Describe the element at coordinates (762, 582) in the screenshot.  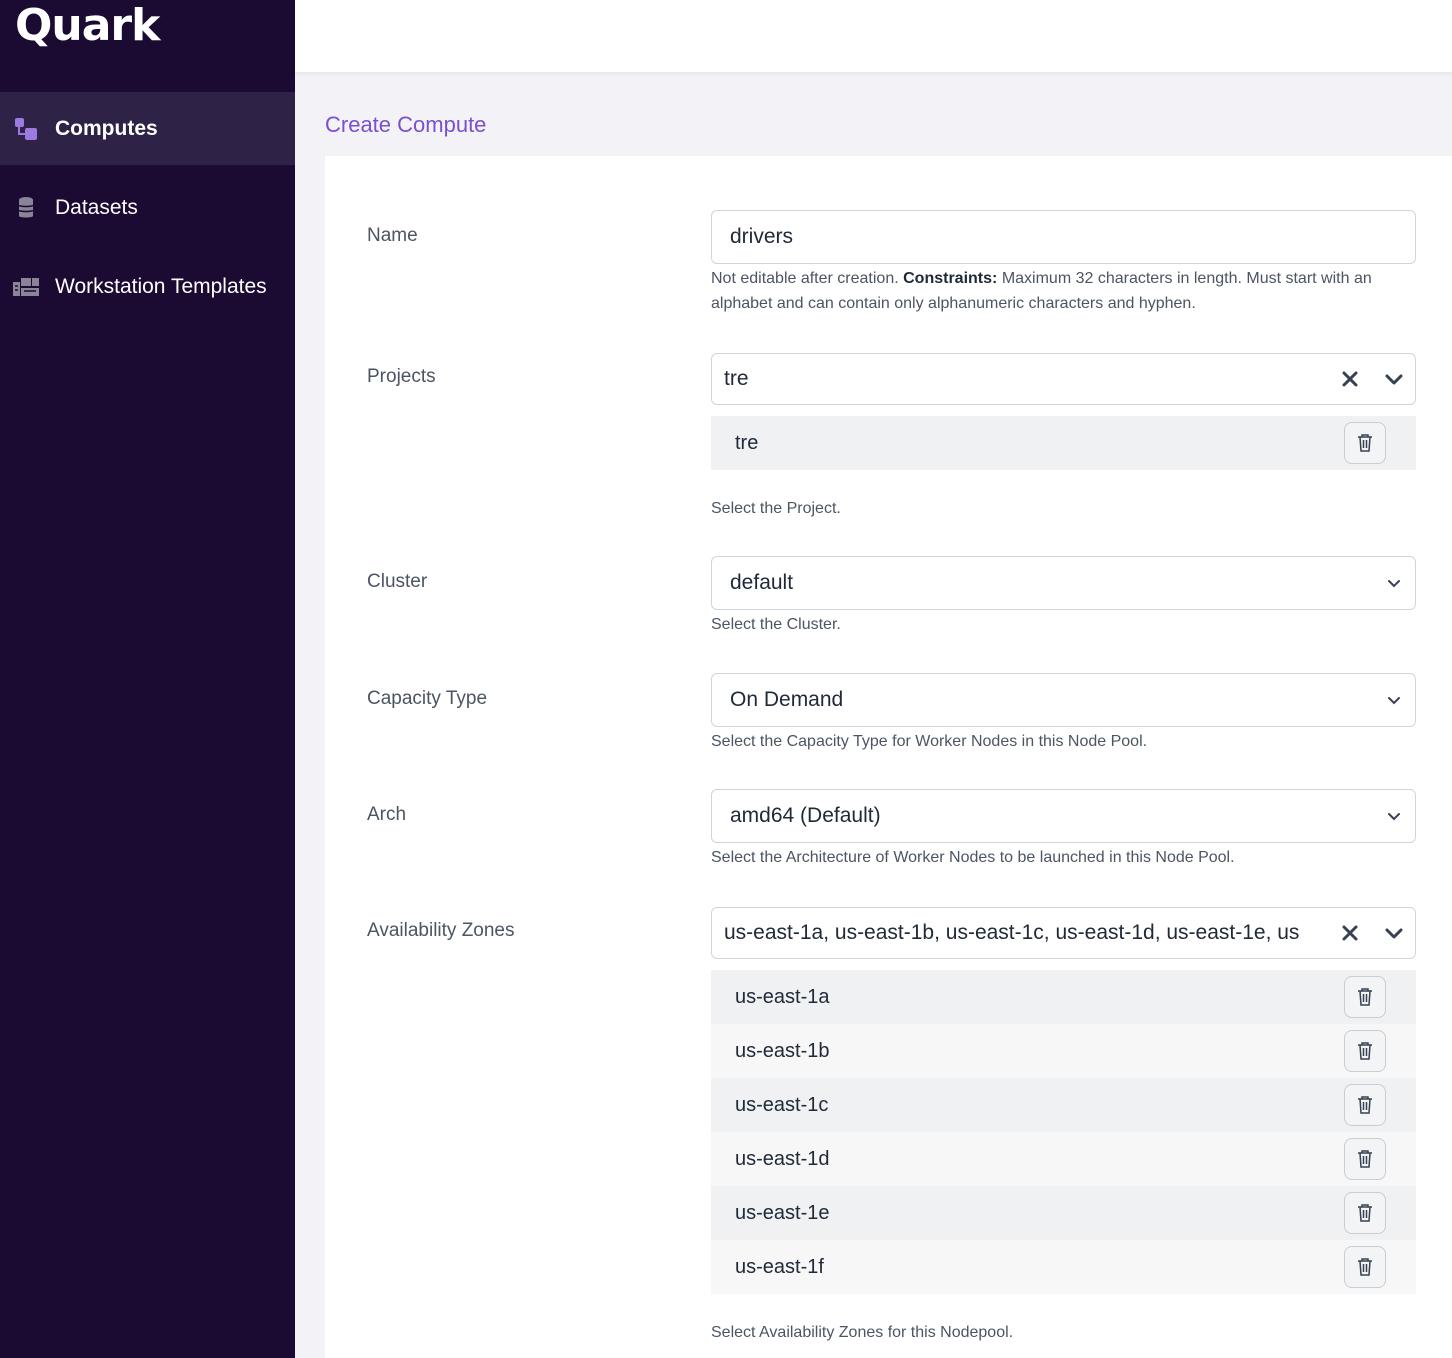
I see `cluster-select-value: default` at that location.